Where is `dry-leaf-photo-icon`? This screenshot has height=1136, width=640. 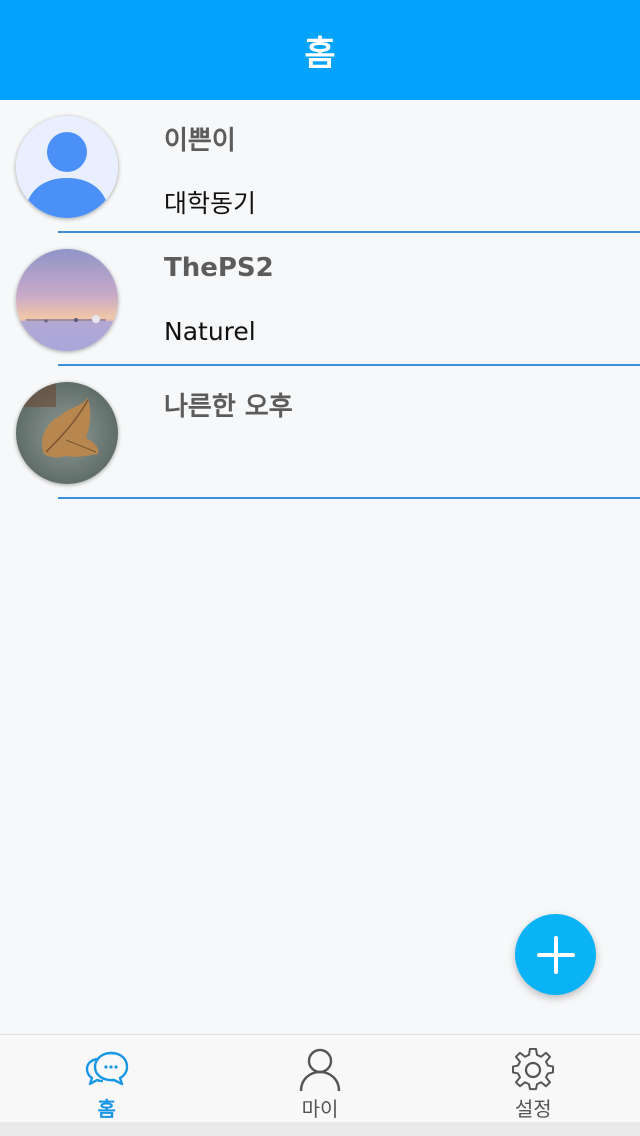 dry-leaf-photo-icon is located at coordinates (67, 433).